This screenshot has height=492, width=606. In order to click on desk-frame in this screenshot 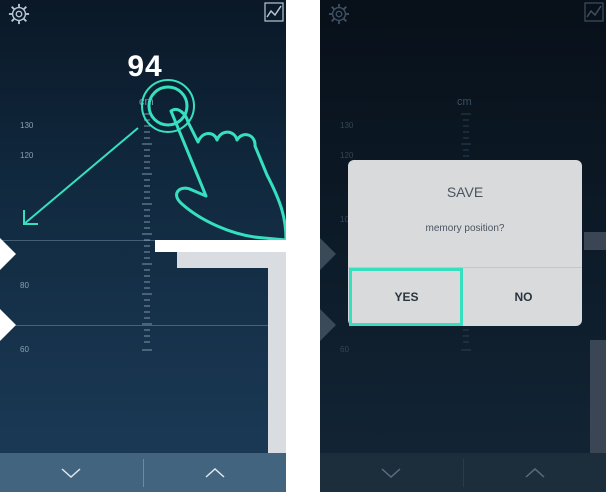, I will do `click(231, 260)`.